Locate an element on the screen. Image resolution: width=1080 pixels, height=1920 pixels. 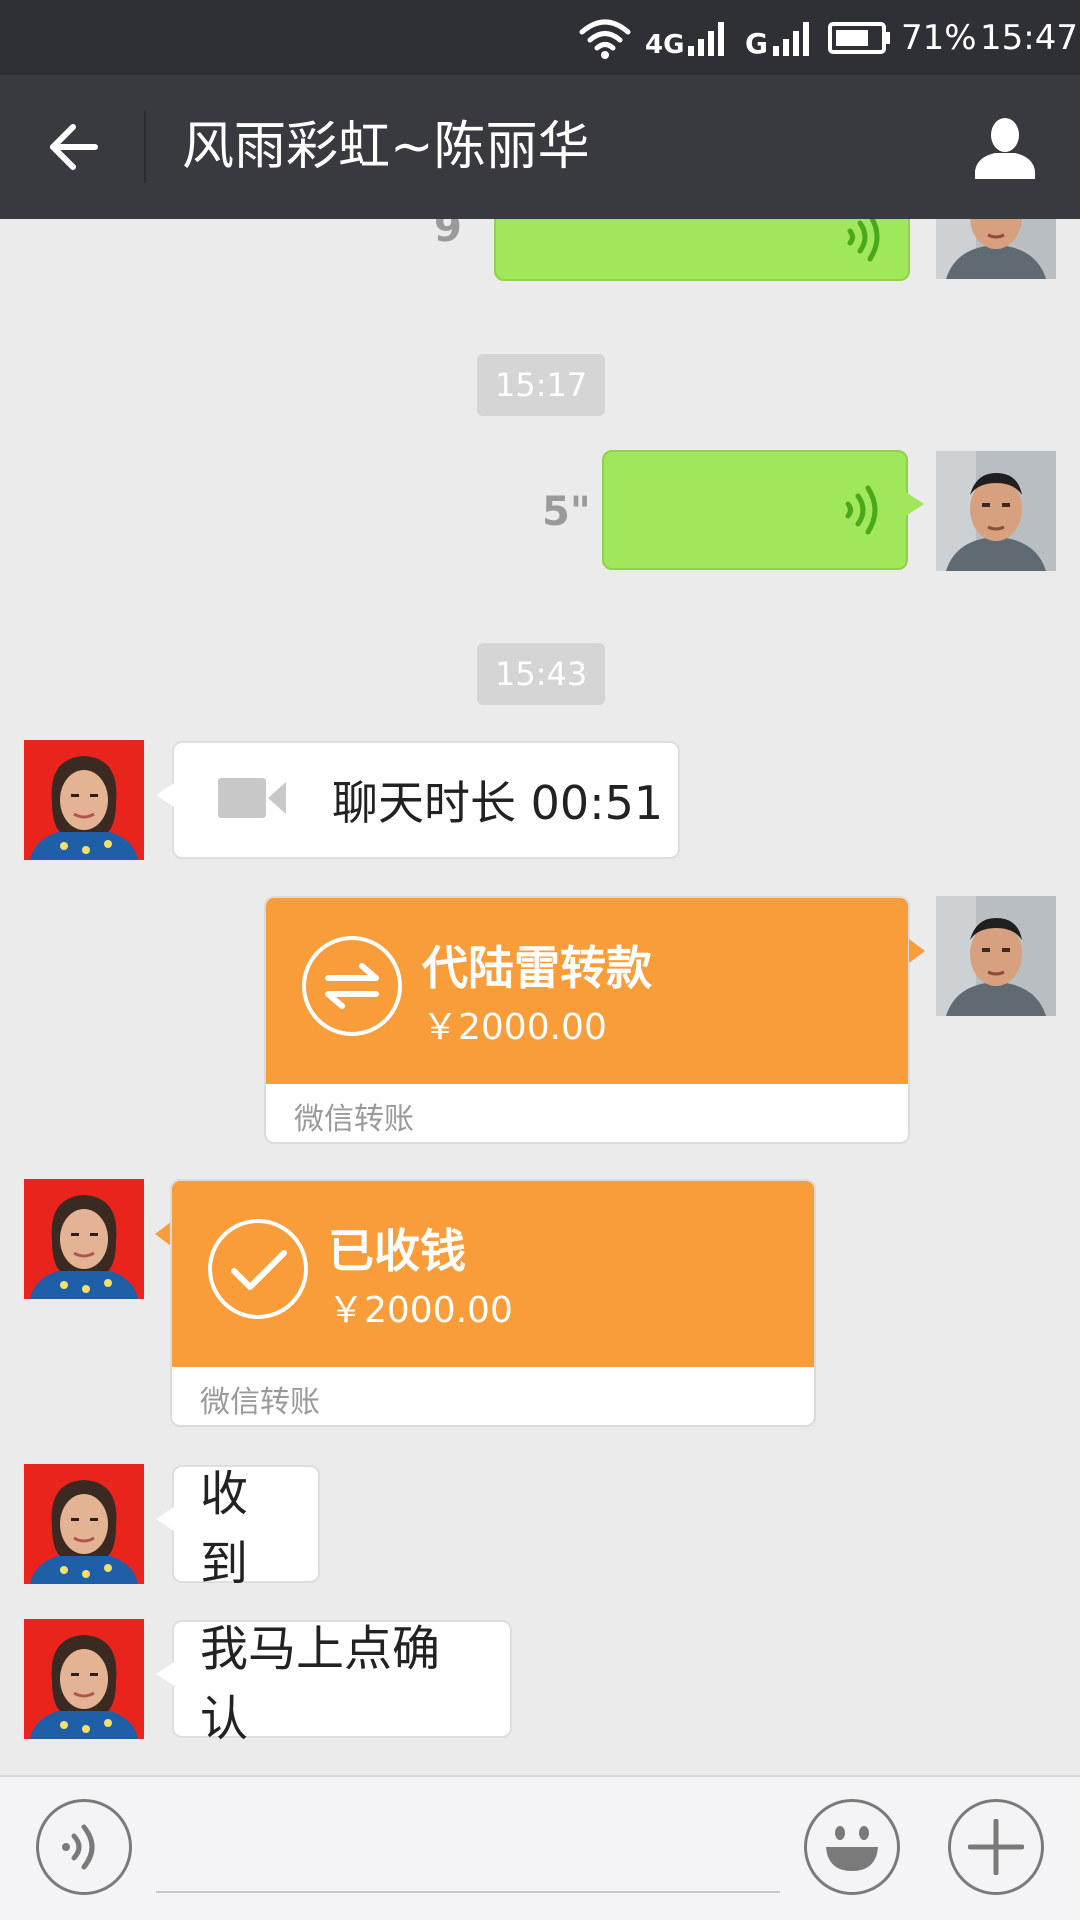
transfer-title: 已收钱 is located at coordinates (397, 1251).